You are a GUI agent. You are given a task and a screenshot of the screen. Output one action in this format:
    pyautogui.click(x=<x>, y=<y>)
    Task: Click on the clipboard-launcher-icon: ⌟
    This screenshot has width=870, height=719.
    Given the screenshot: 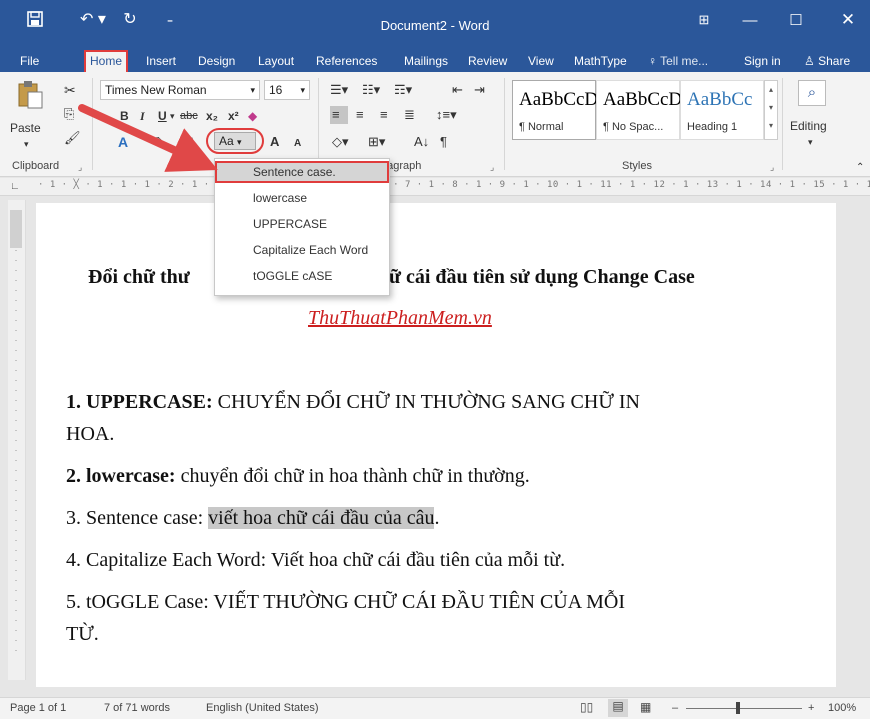 What is the action you would take?
    pyautogui.click(x=80, y=167)
    